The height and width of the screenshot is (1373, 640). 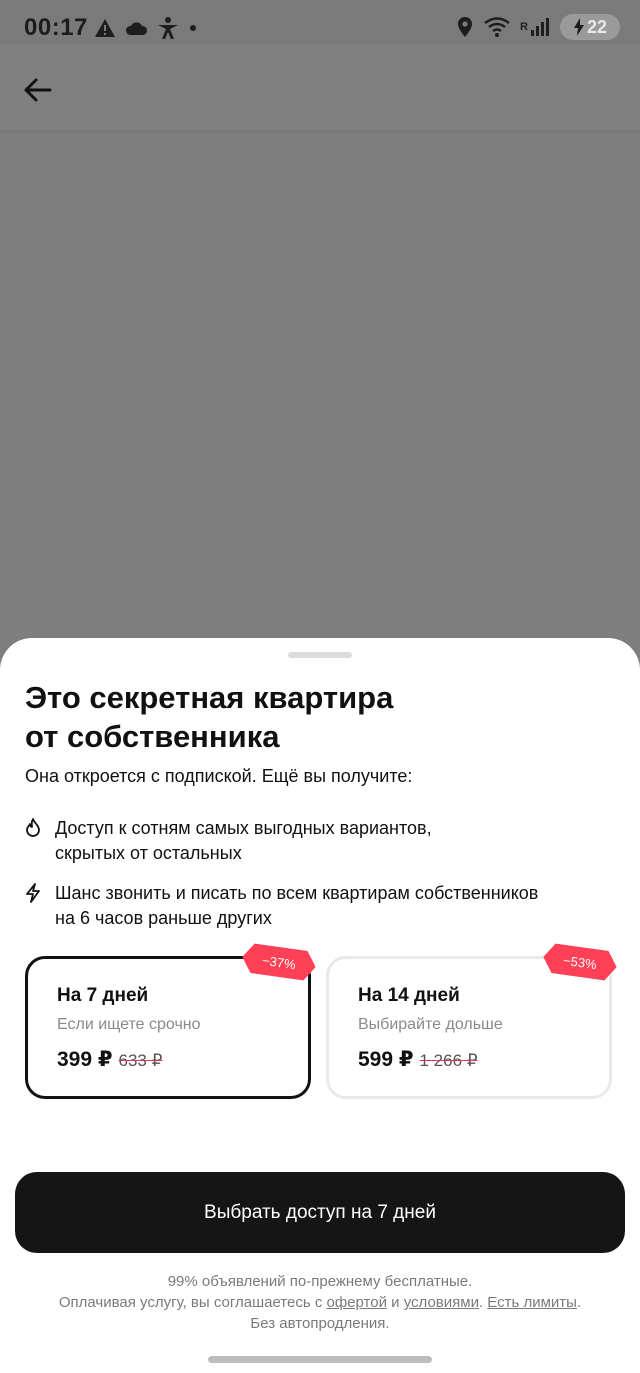 I want to click on location-icon, so click(x=465, y=27).